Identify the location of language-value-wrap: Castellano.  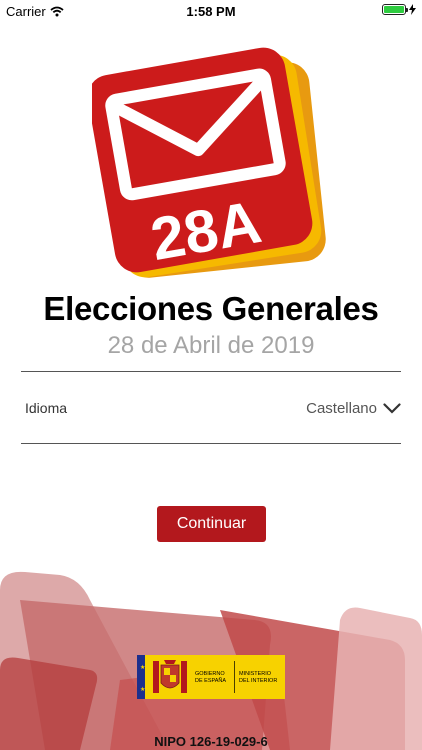
(353, 408).